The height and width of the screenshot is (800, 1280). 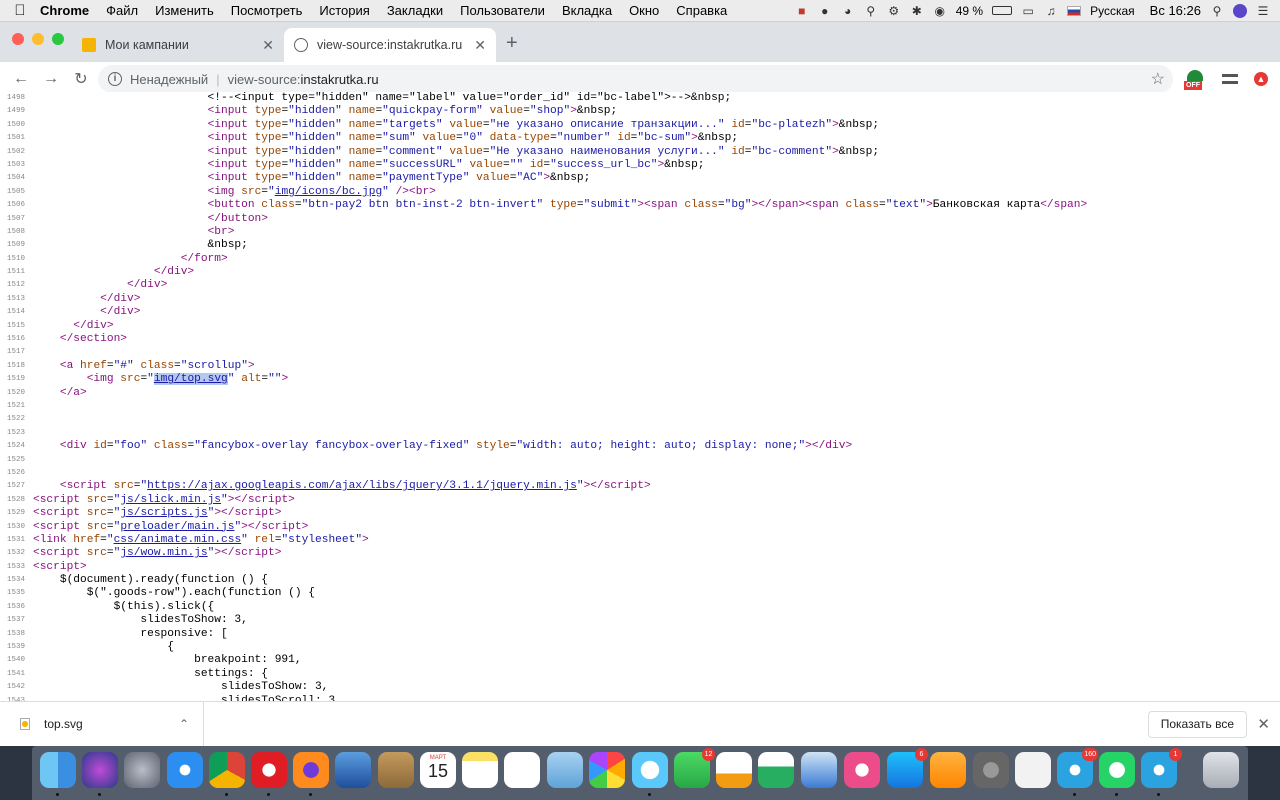 I want to click on menu-window: Окно, so click(x=644, y=10).